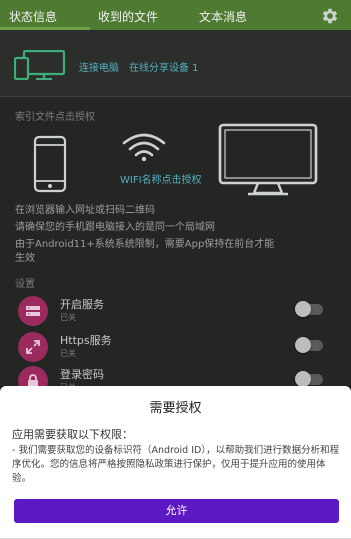 This screenshot has height=539, width=351. Describe the element at coordinates (82, 304) in the screenshot. I see `setting-label: 开启服务` at that location.